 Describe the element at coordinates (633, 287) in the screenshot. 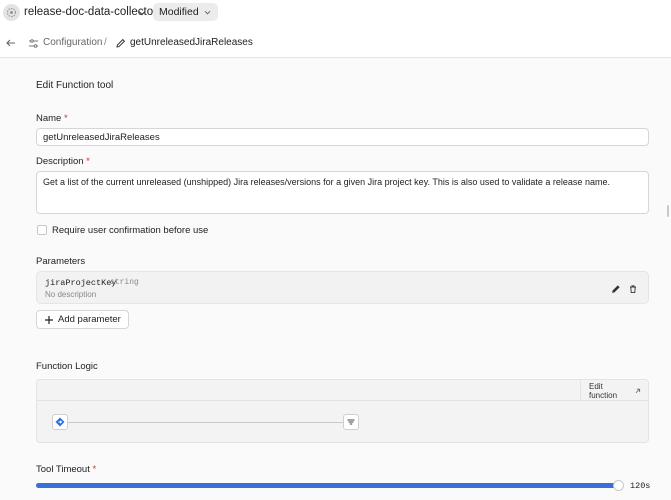

I see `delete-parameter-trash-icon` at that location.